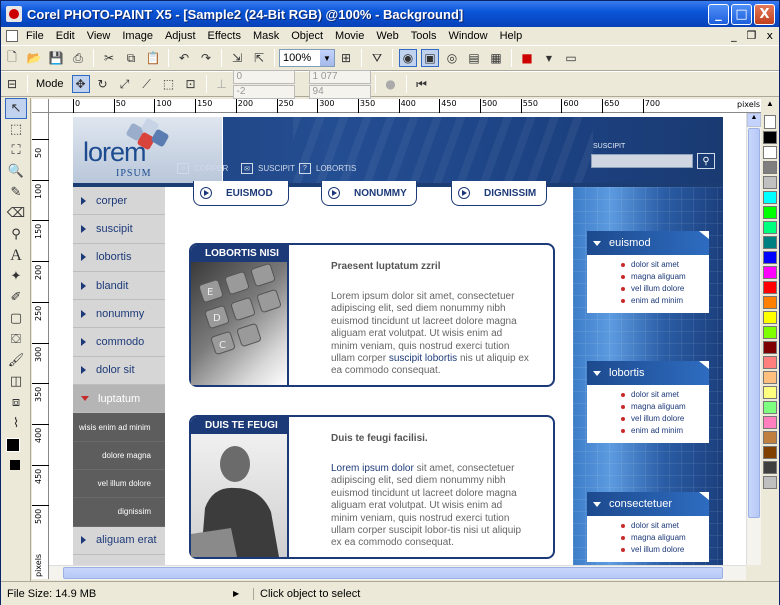  What do you see at coordinates (191, 84) in the screenshot?
I see `perspective-mode-icon: ⊡` at bounding box center [191, 84].